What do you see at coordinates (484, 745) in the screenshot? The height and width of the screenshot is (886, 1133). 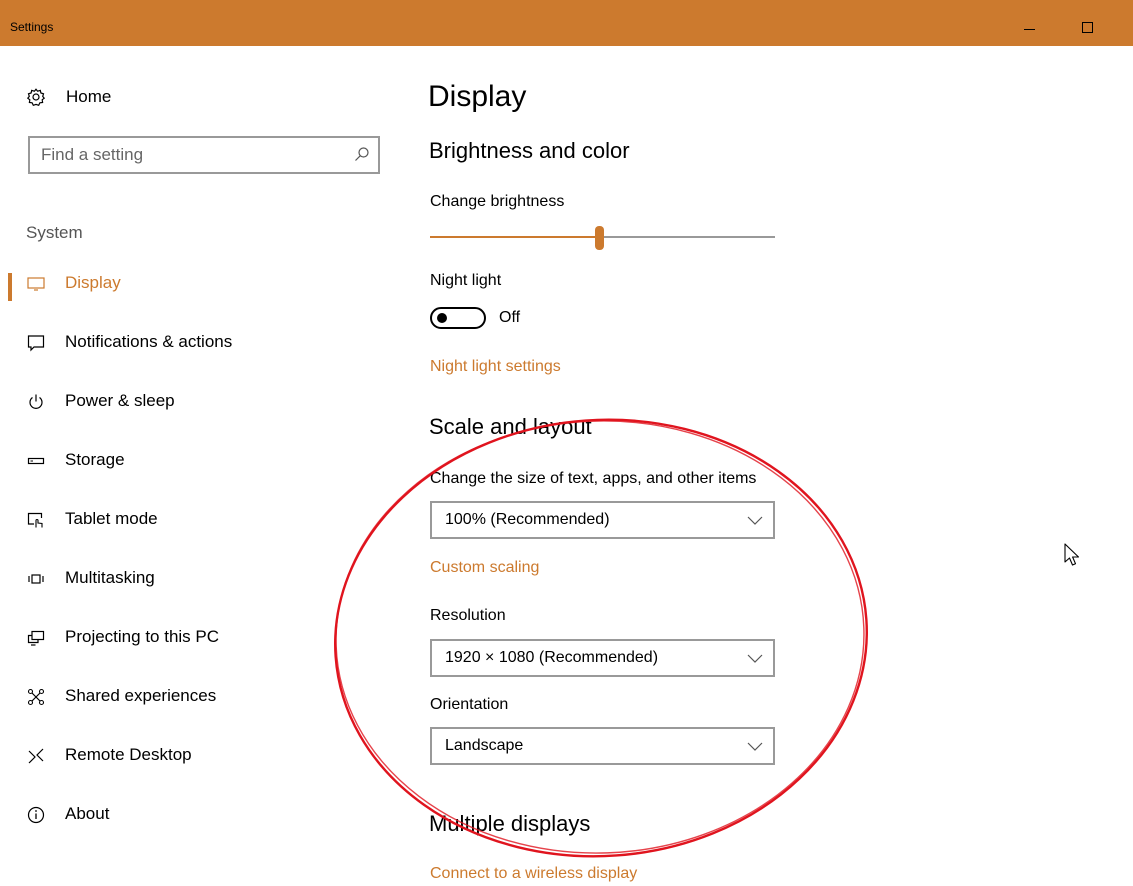 I see `dropdown-value: Landscape` at bounding box center [484, 745].